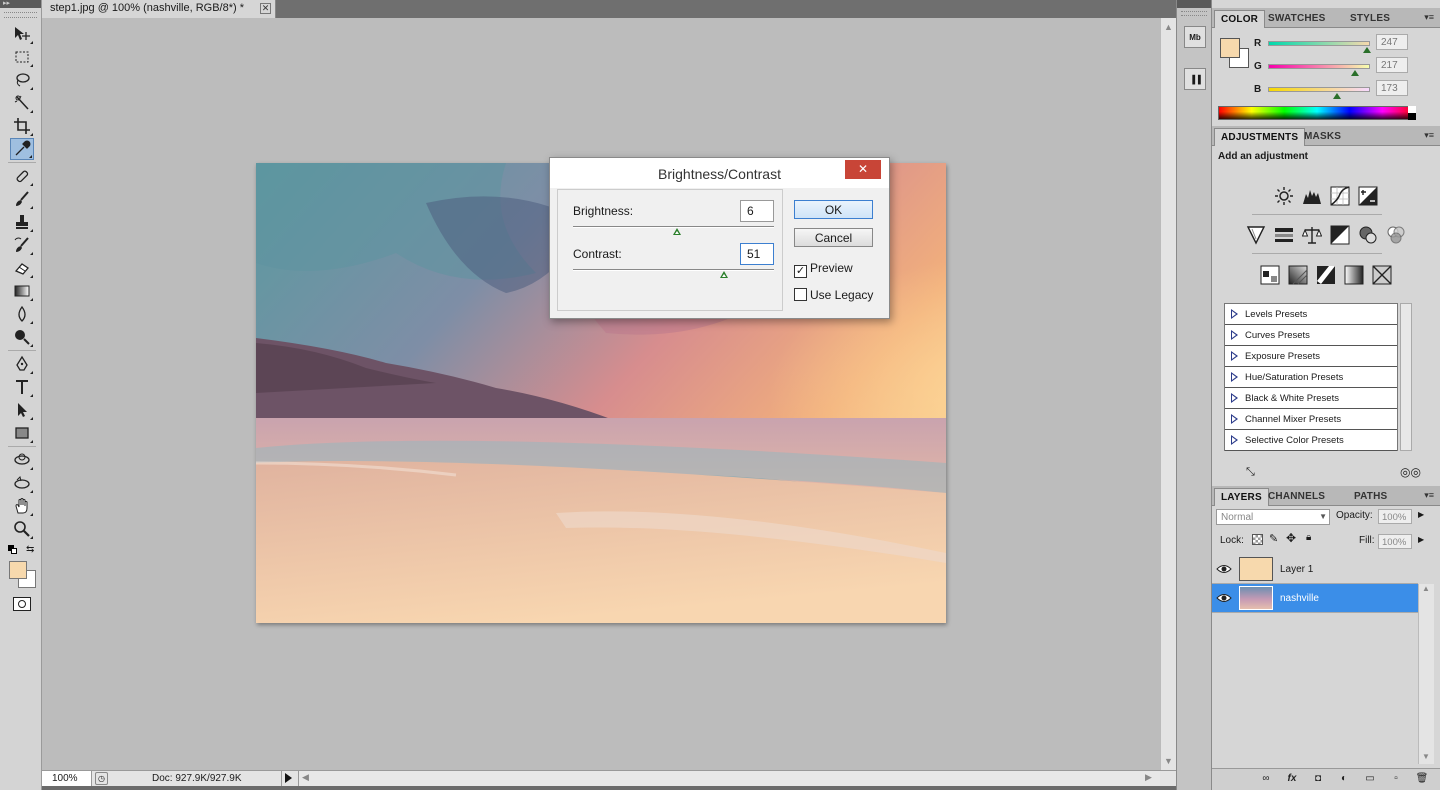 The image size is (1440, 790). What do you see at coordinates (22, 126) in the screenshot?
I see `crop-tool-icon` at bounding box center [22, 126].